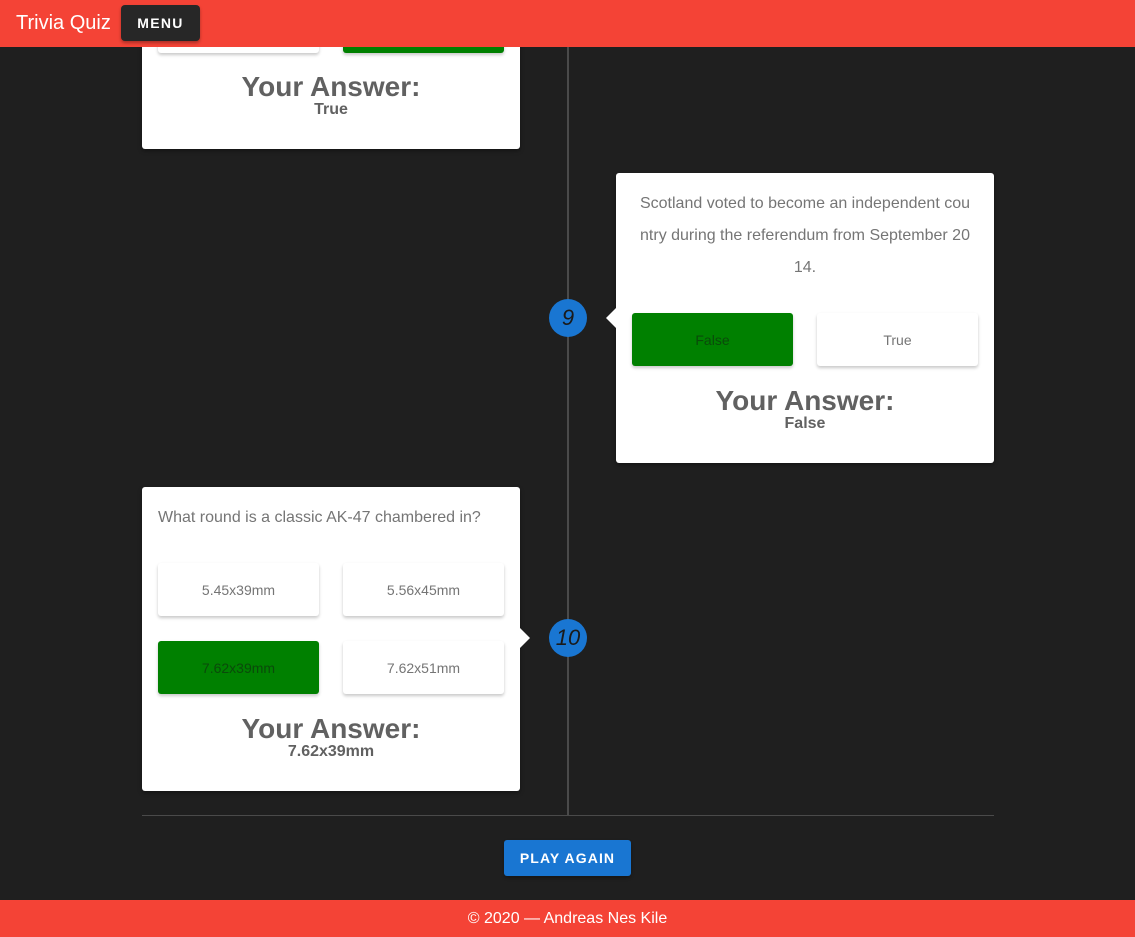  Describe the element at coordinates (423, 589) in the screenshot. I see `answer-option-2: 5.56x45mm` at that location.